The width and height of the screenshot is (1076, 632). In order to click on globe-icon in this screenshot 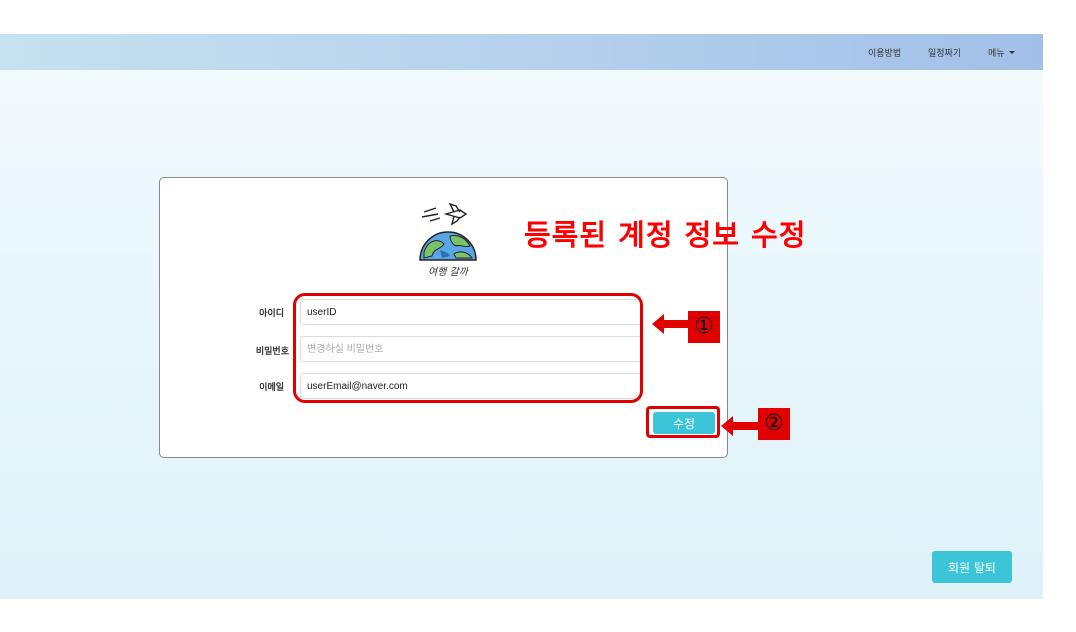, I will do `click(448, 246)`.